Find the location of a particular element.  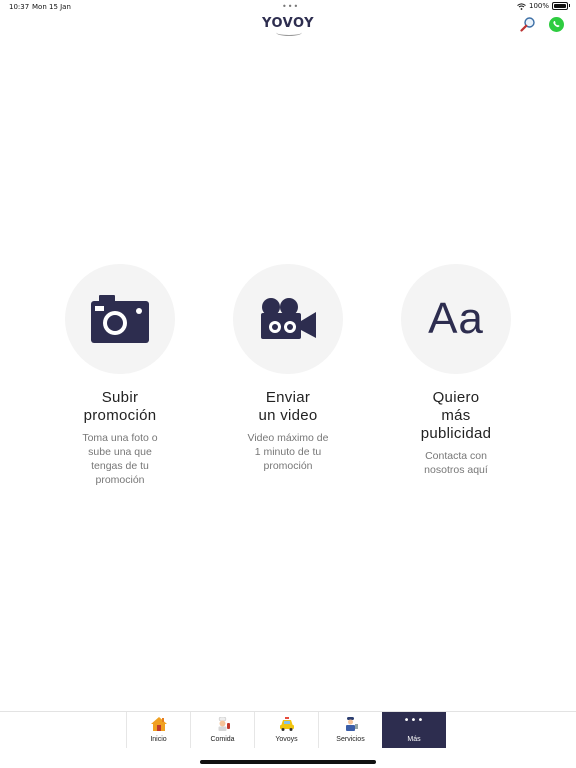

search-button is located at coordinates (528, 24).